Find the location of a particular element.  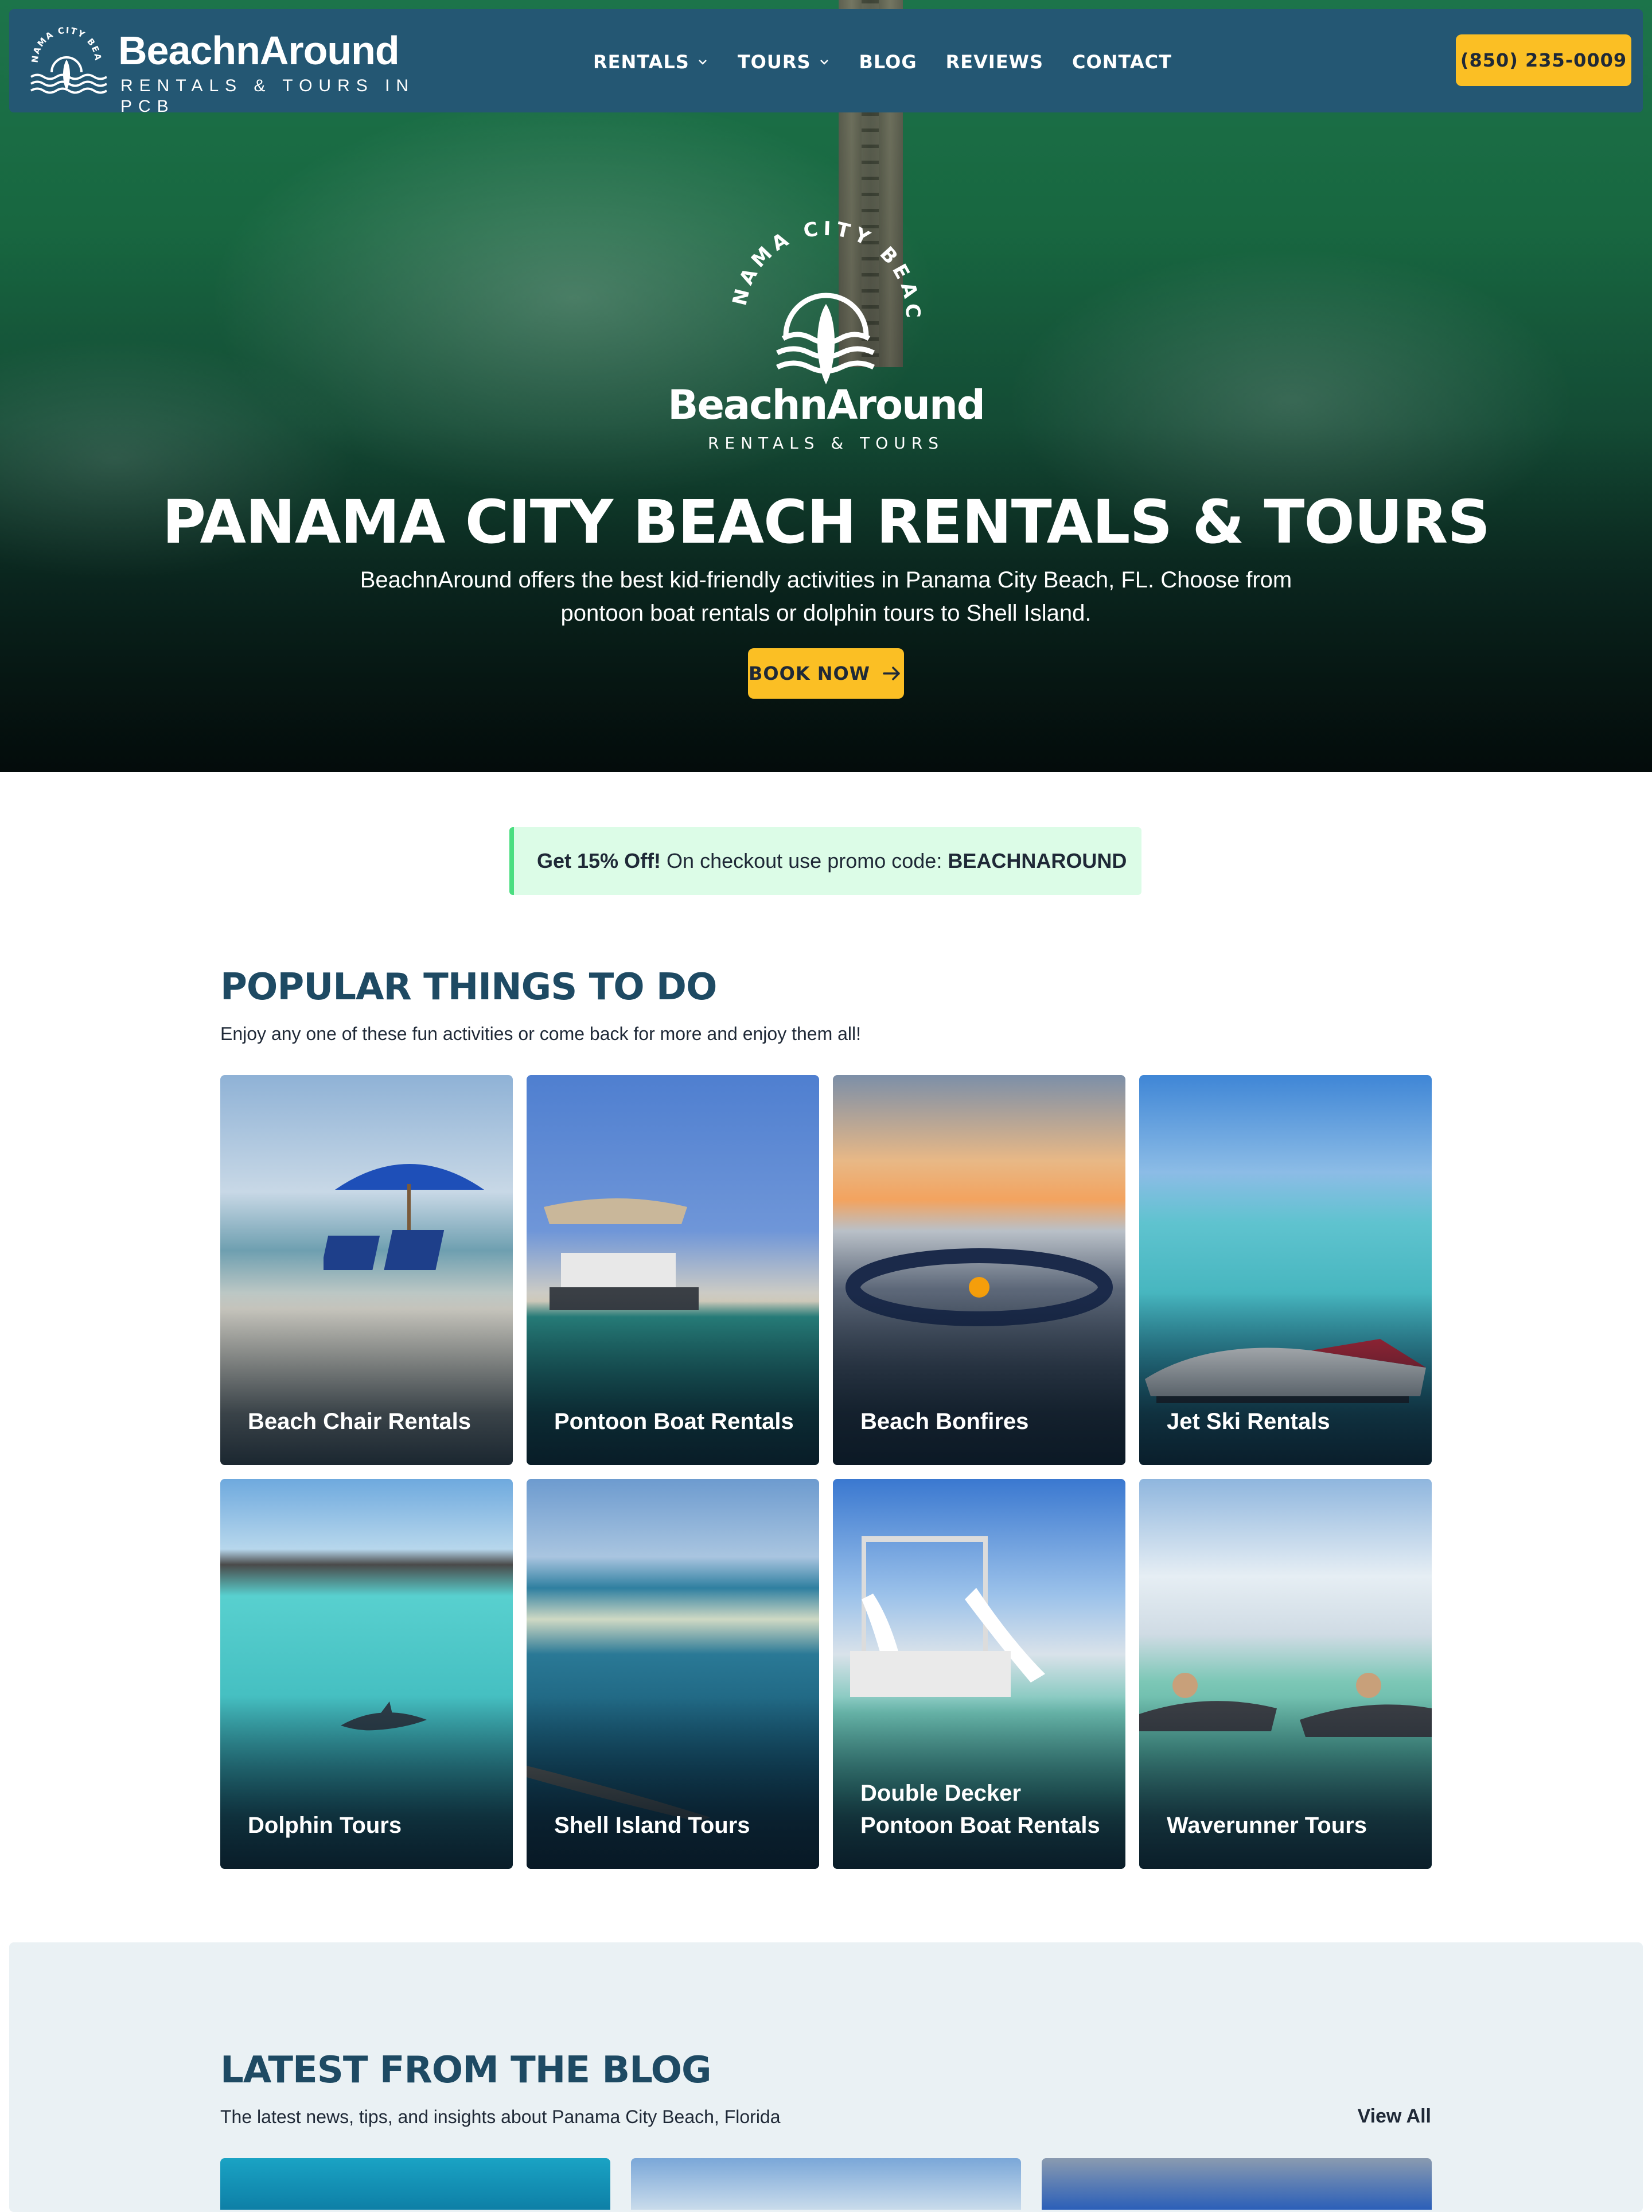

activity-card-label: Waverunner Tours is located at coordinates (1267, 1825).